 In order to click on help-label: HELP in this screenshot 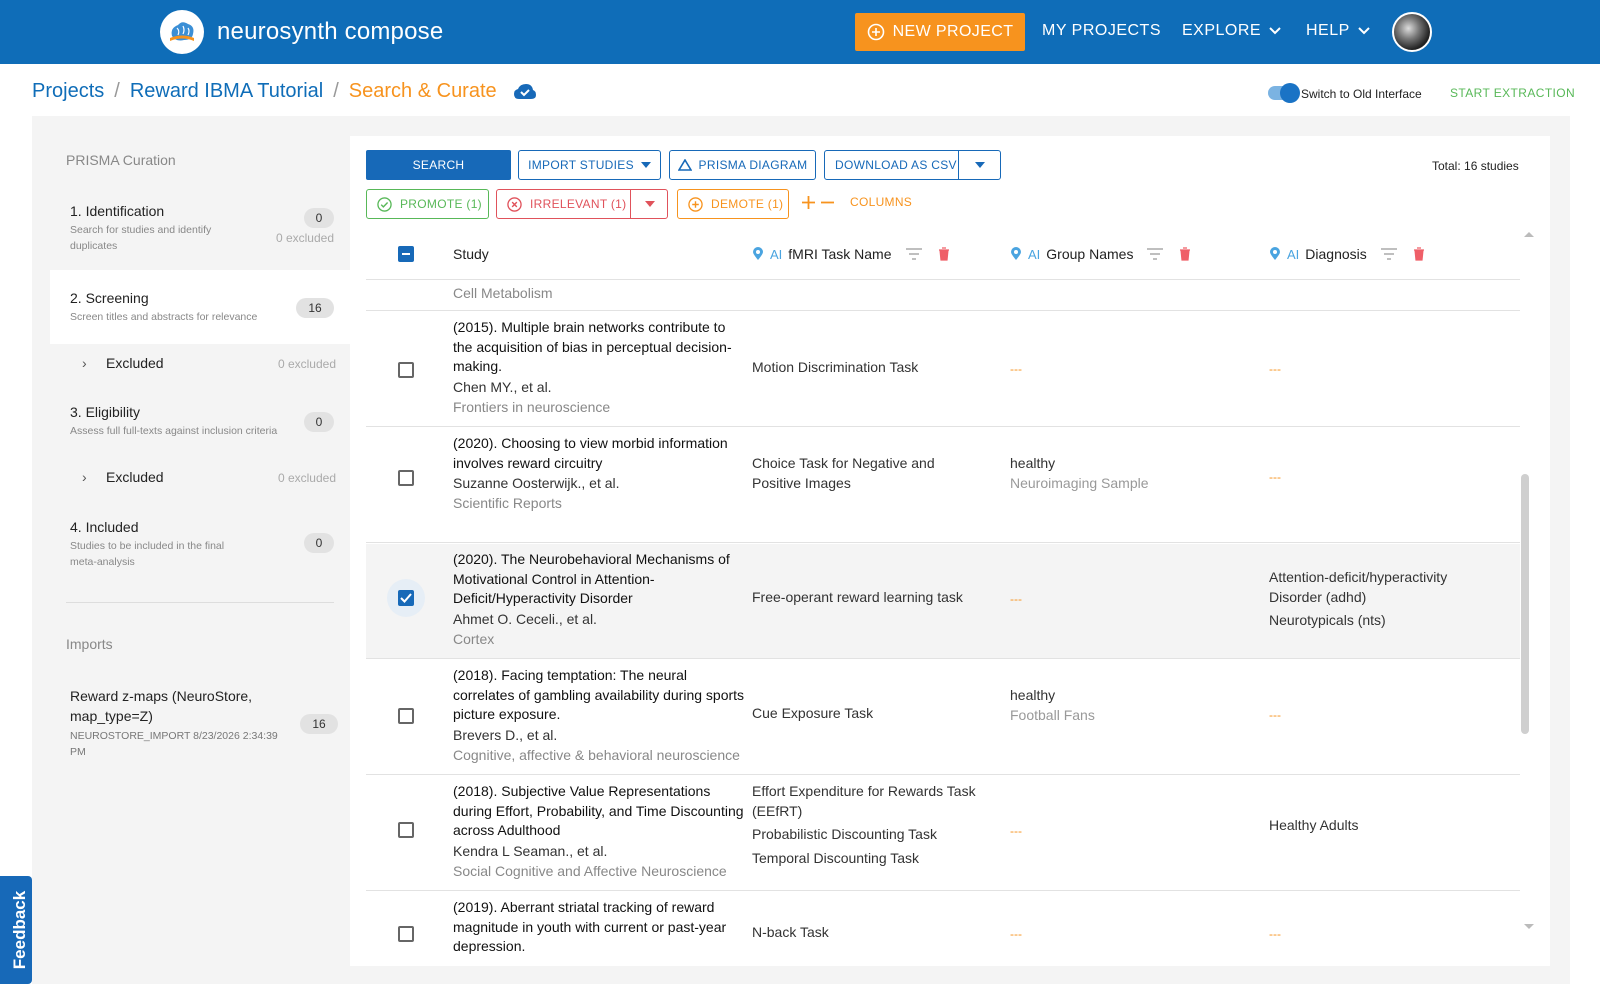, I will do `click(1328, 30)`.